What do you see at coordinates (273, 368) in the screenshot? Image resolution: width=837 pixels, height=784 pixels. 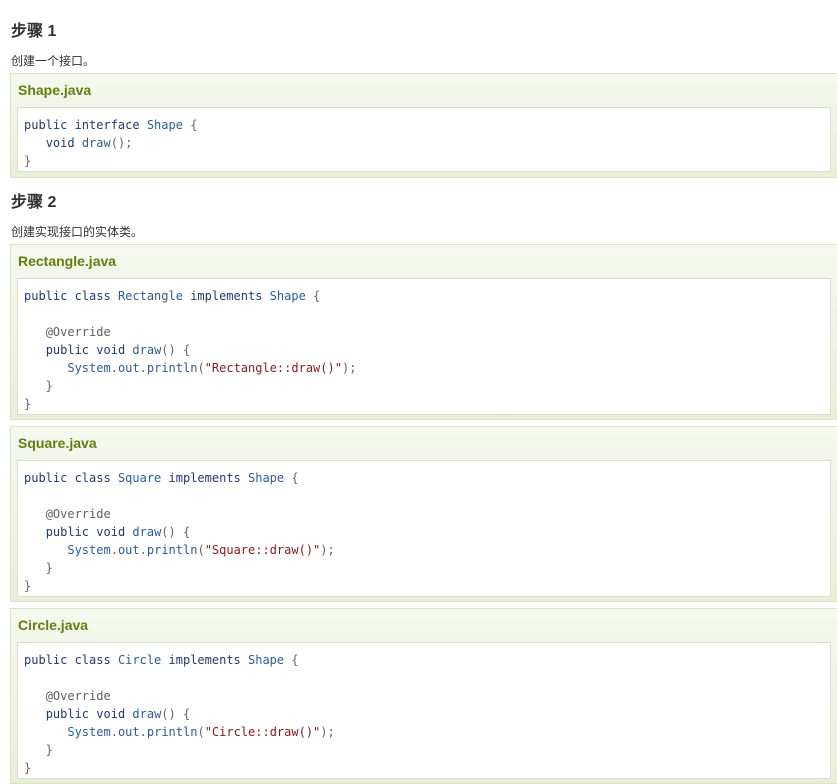 I see `code-token: "Rectangle::draw()"` at bounding box center [273, 368].